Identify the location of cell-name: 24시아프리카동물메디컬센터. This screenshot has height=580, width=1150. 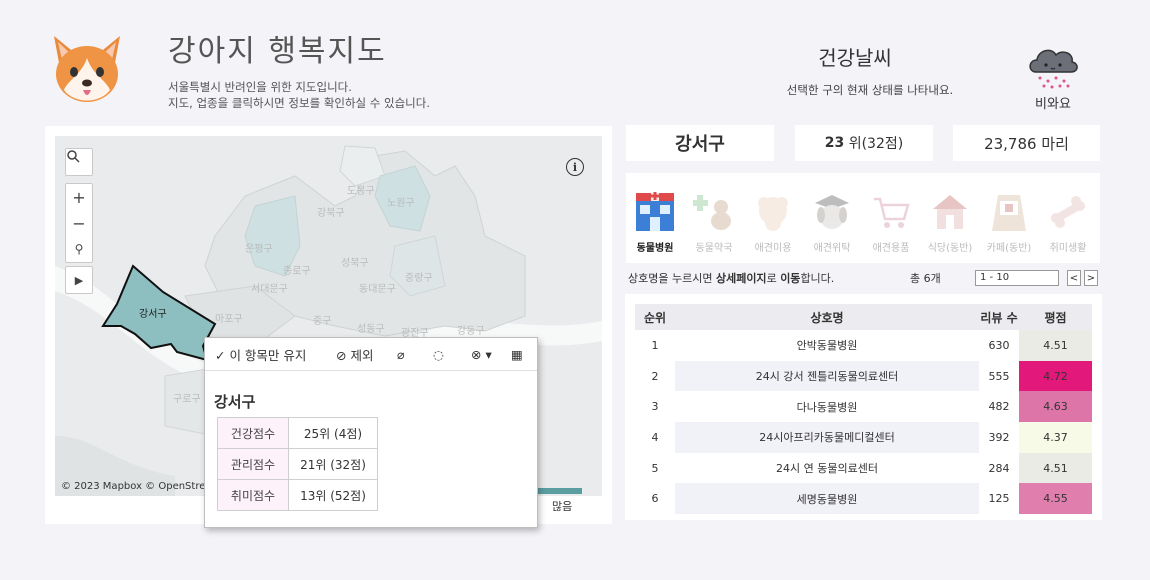
(827, 437).